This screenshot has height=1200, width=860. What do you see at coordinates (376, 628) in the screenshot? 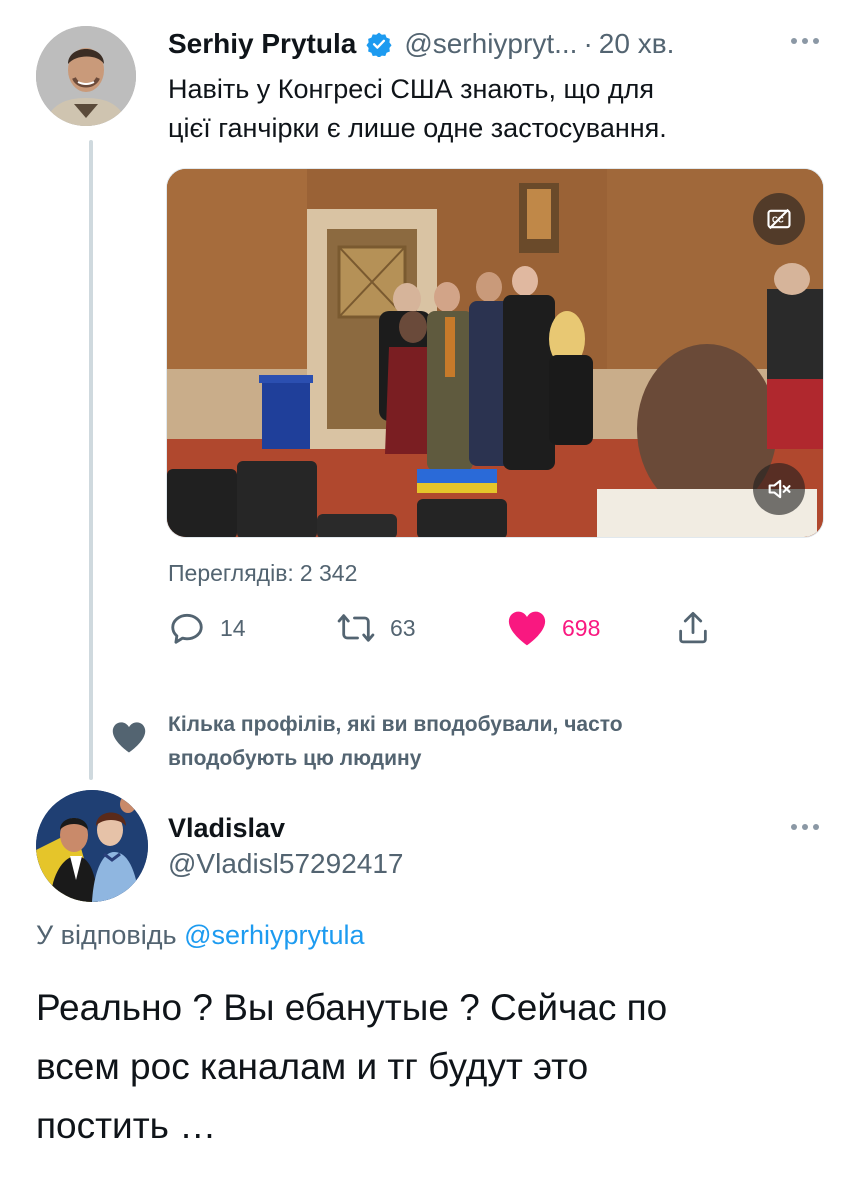
I see `retweet-button: 63` at bounding box center [376, 628].